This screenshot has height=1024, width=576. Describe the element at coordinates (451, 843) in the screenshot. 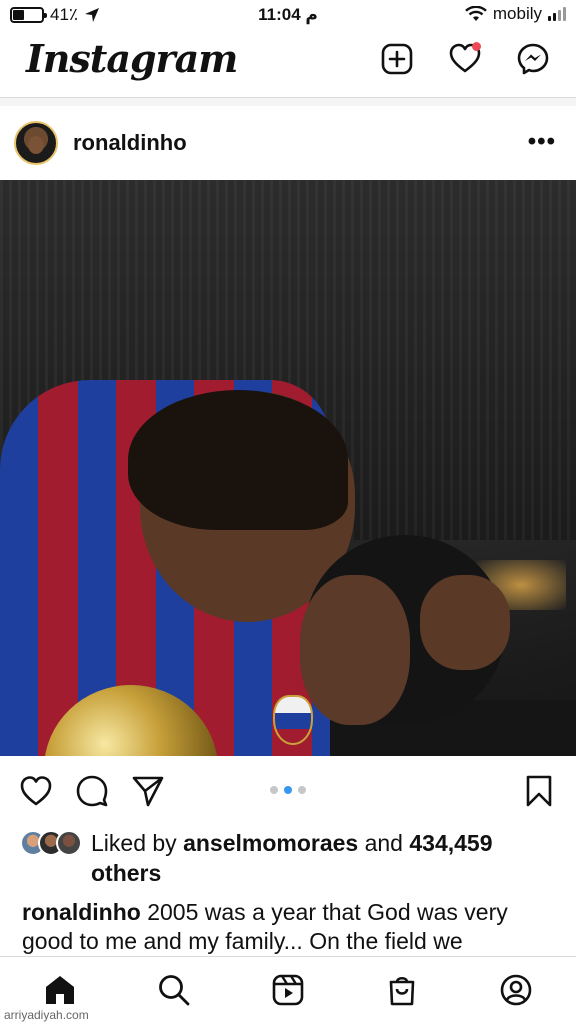

I see `likes-count: 434,459` at that location.